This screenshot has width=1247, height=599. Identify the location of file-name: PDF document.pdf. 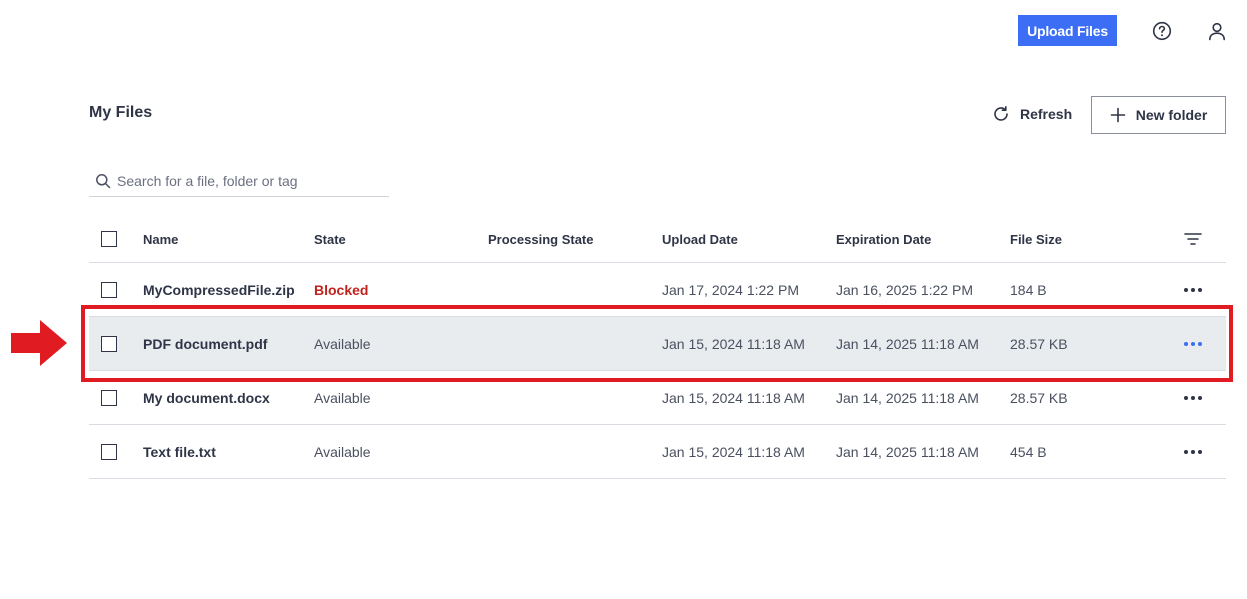
(205, 343).